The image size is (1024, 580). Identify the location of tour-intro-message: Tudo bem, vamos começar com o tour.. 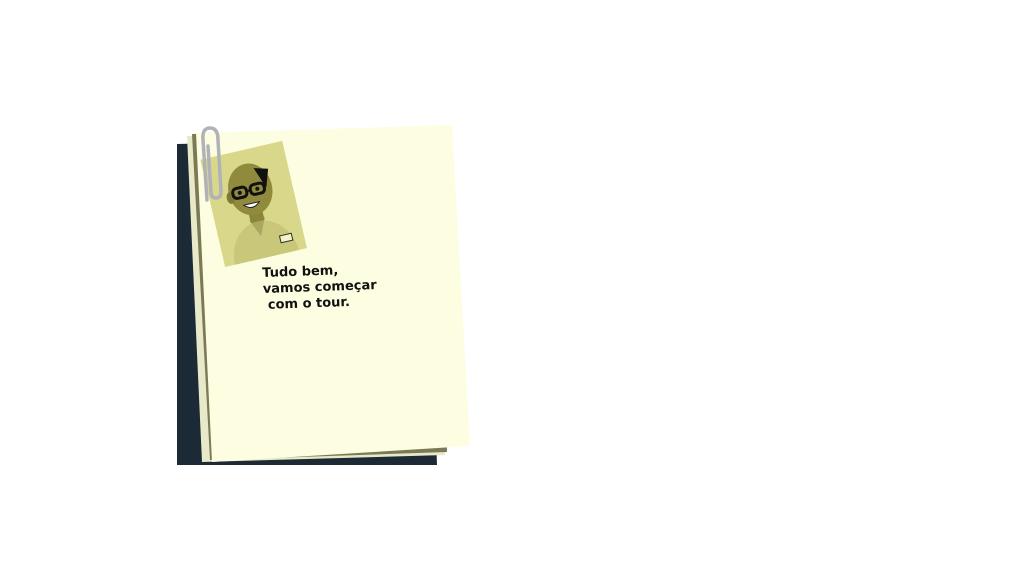
(333, 287).